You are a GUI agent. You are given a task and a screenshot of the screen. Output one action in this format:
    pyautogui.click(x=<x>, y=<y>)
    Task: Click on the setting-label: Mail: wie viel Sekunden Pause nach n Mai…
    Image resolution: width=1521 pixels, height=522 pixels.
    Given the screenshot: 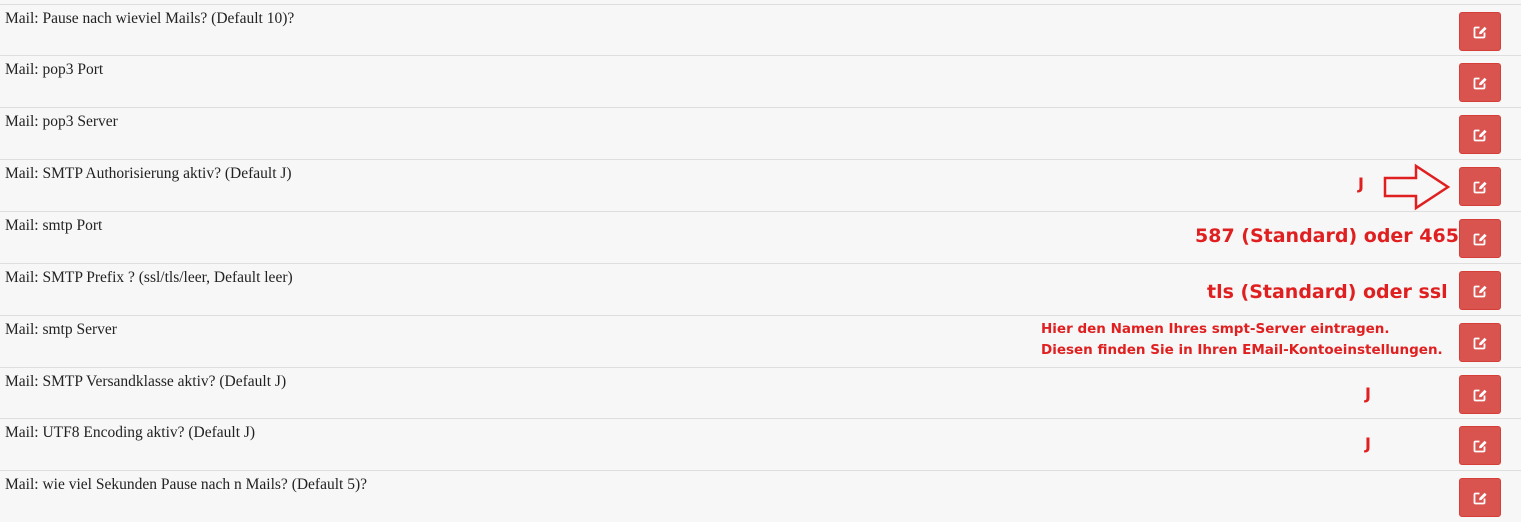 What is the action you would take?
    pyautogui.click(x=186, y=484)
    